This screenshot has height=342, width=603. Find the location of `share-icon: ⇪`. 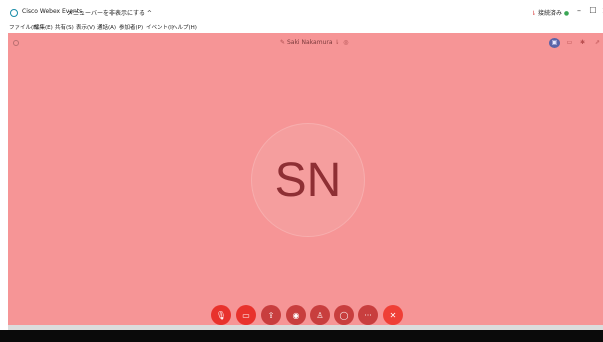

share-icon: ⇪ is located at coordinates (271, 315).